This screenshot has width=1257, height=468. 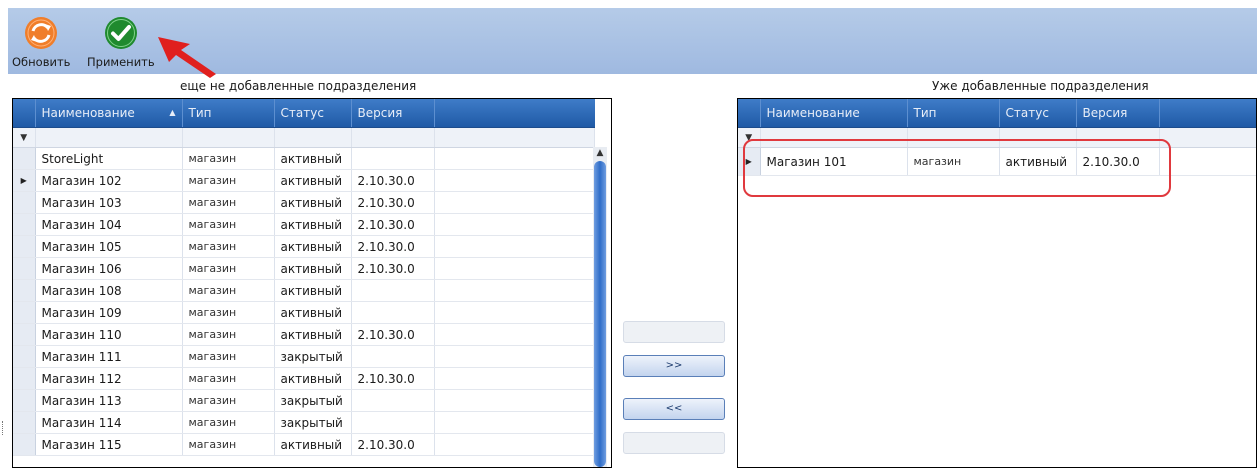 I want to click on table-row: Магазин 109 магазин активный, so click(x=304, y=312).